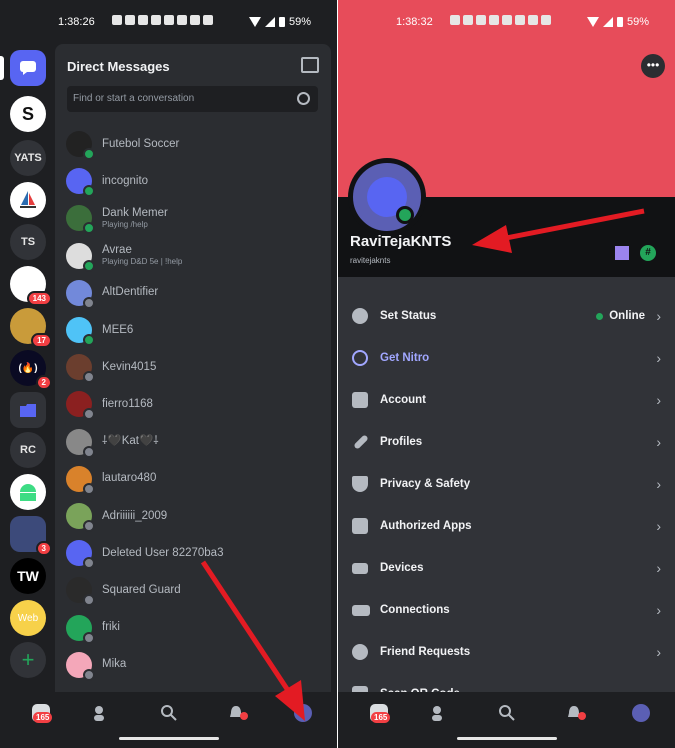  Describe the element at coordinates (196, 330) in the screenshot. I see `dm-list-item: MEE6` at that location.